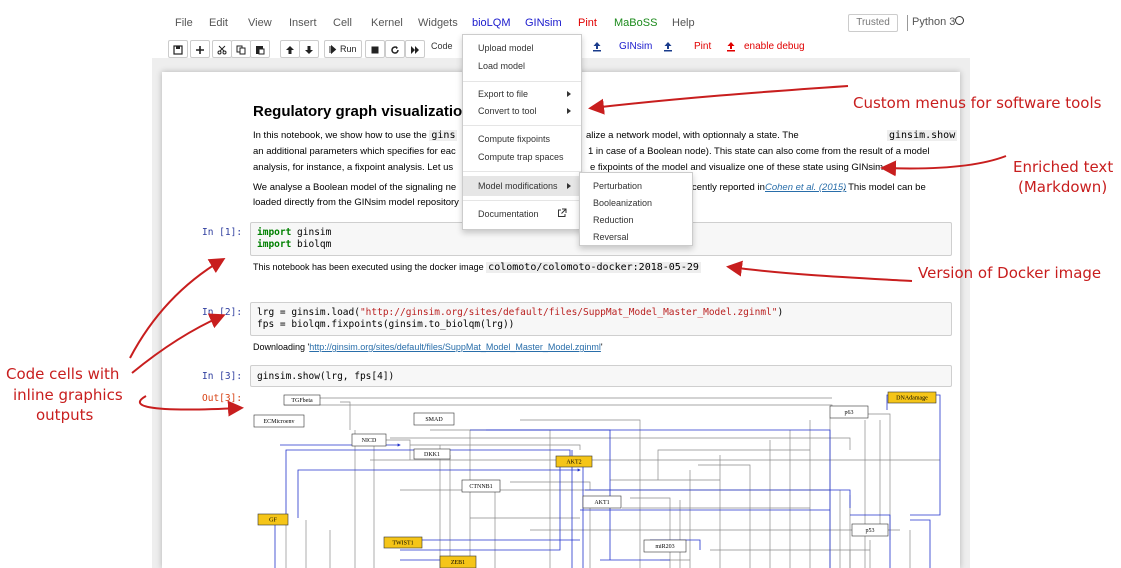  What do you see at coordinates (718, 100) in the screenshot?
I see `arrow-menus` at bounding box center [718, 100].